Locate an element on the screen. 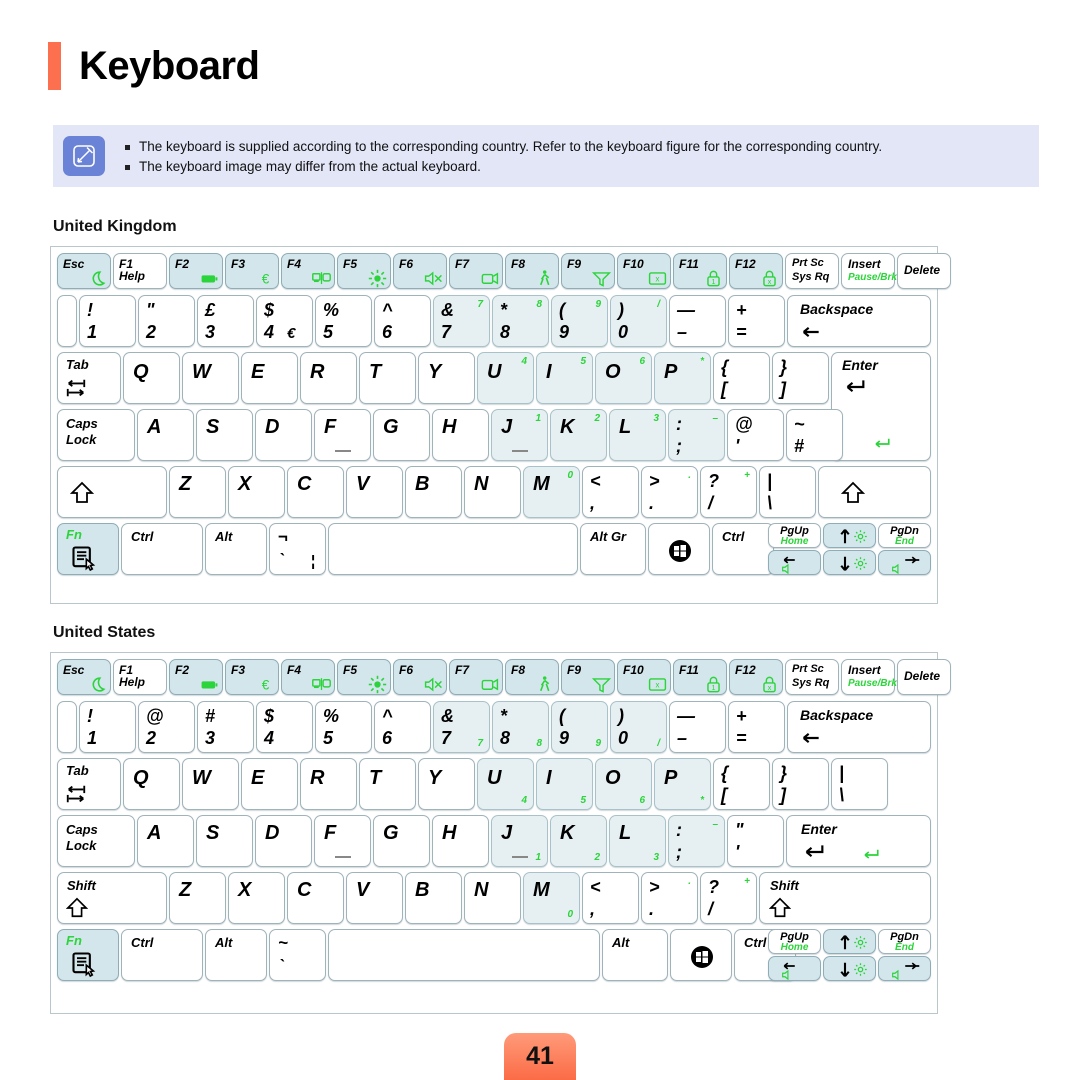  key-grave: ¬ ` ¦ is located at coordinates (297, 549).